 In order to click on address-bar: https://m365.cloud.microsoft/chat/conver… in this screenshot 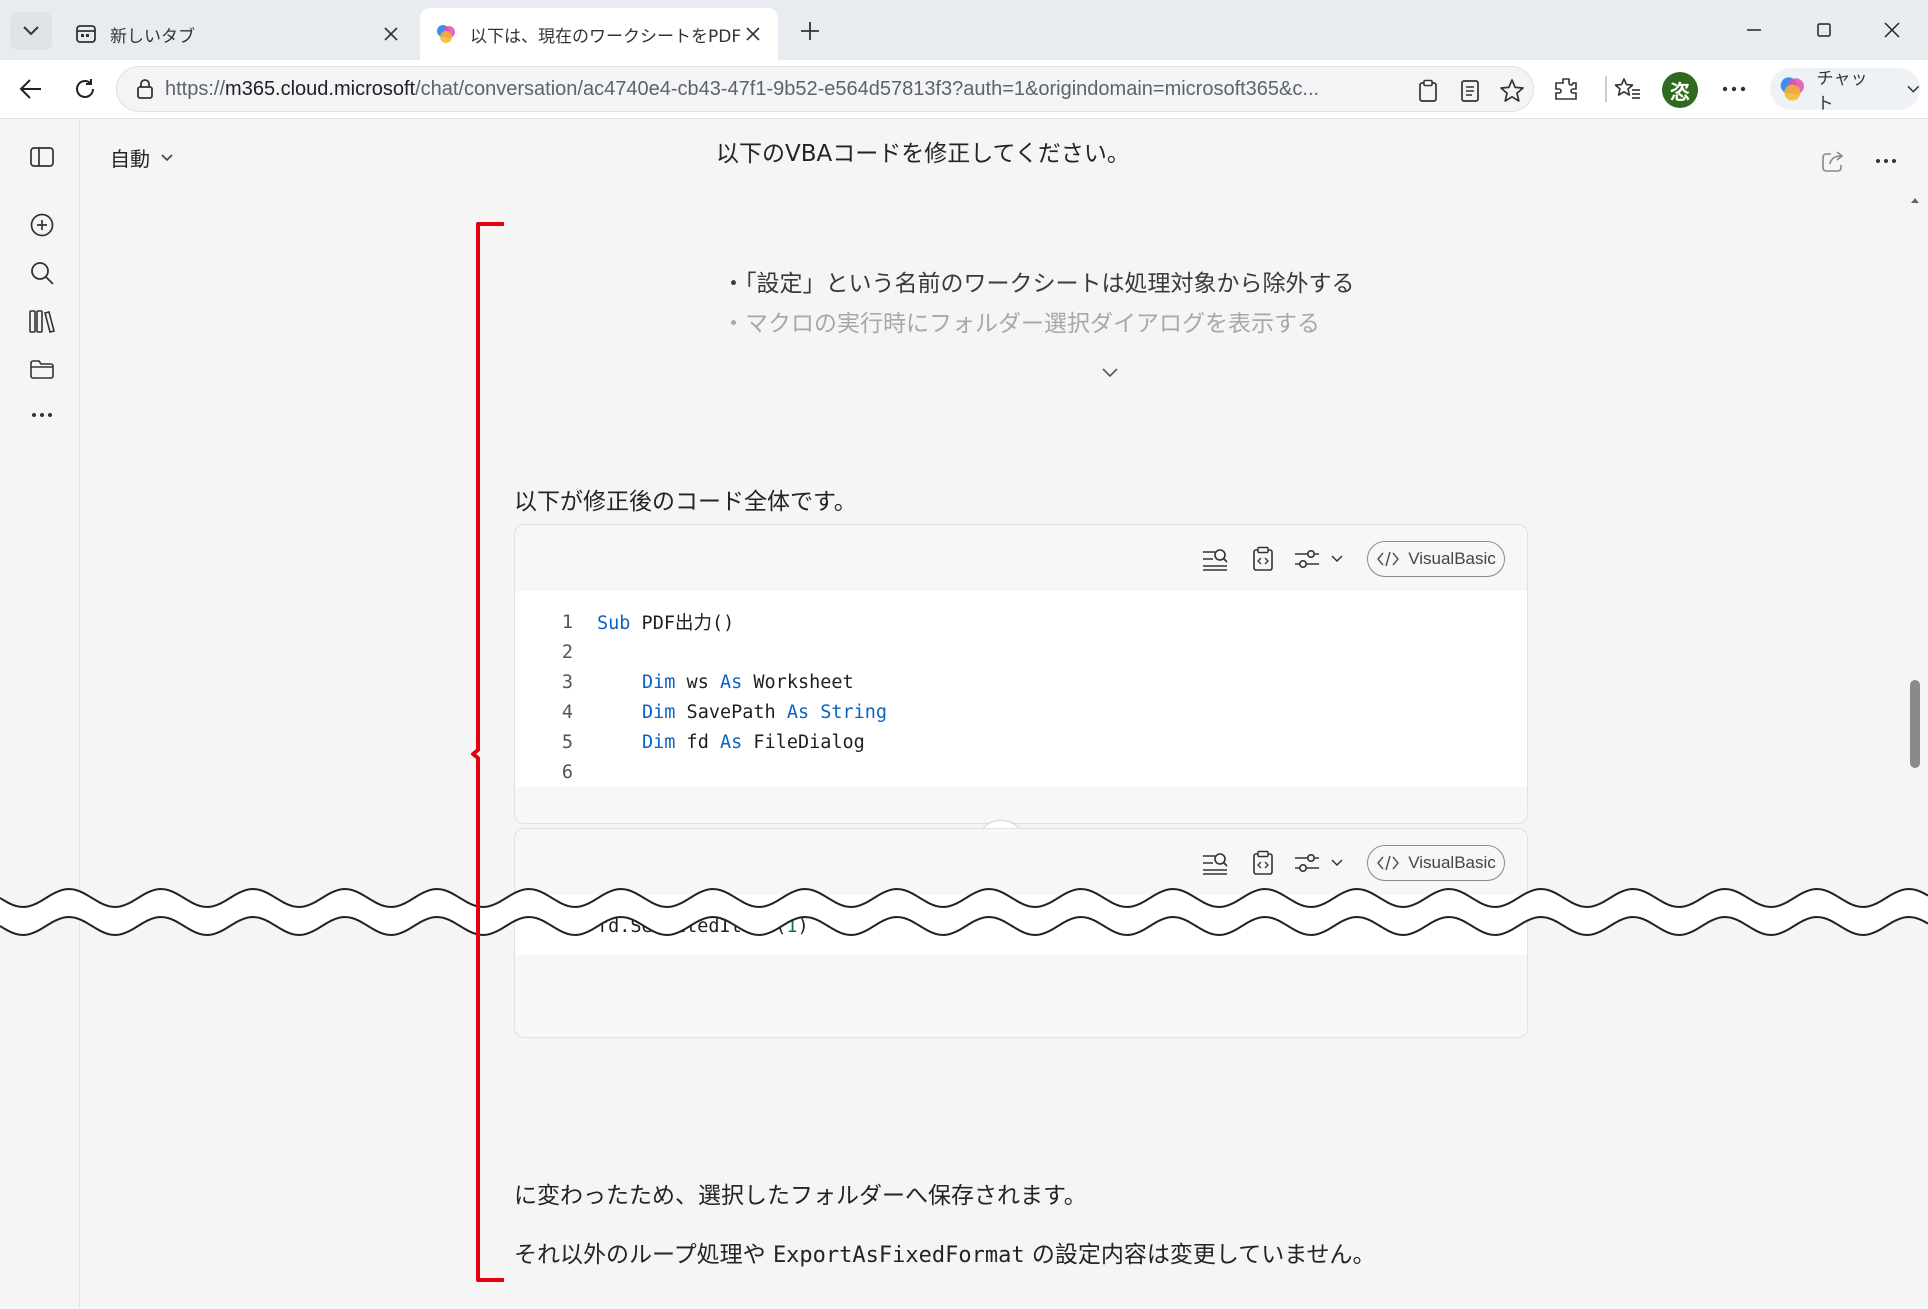, I will do `click(825, 89)`.